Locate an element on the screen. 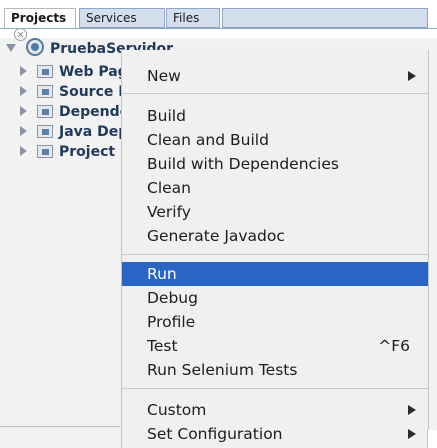  menu-item-run-label: Run is located at coordinates (162, 274).